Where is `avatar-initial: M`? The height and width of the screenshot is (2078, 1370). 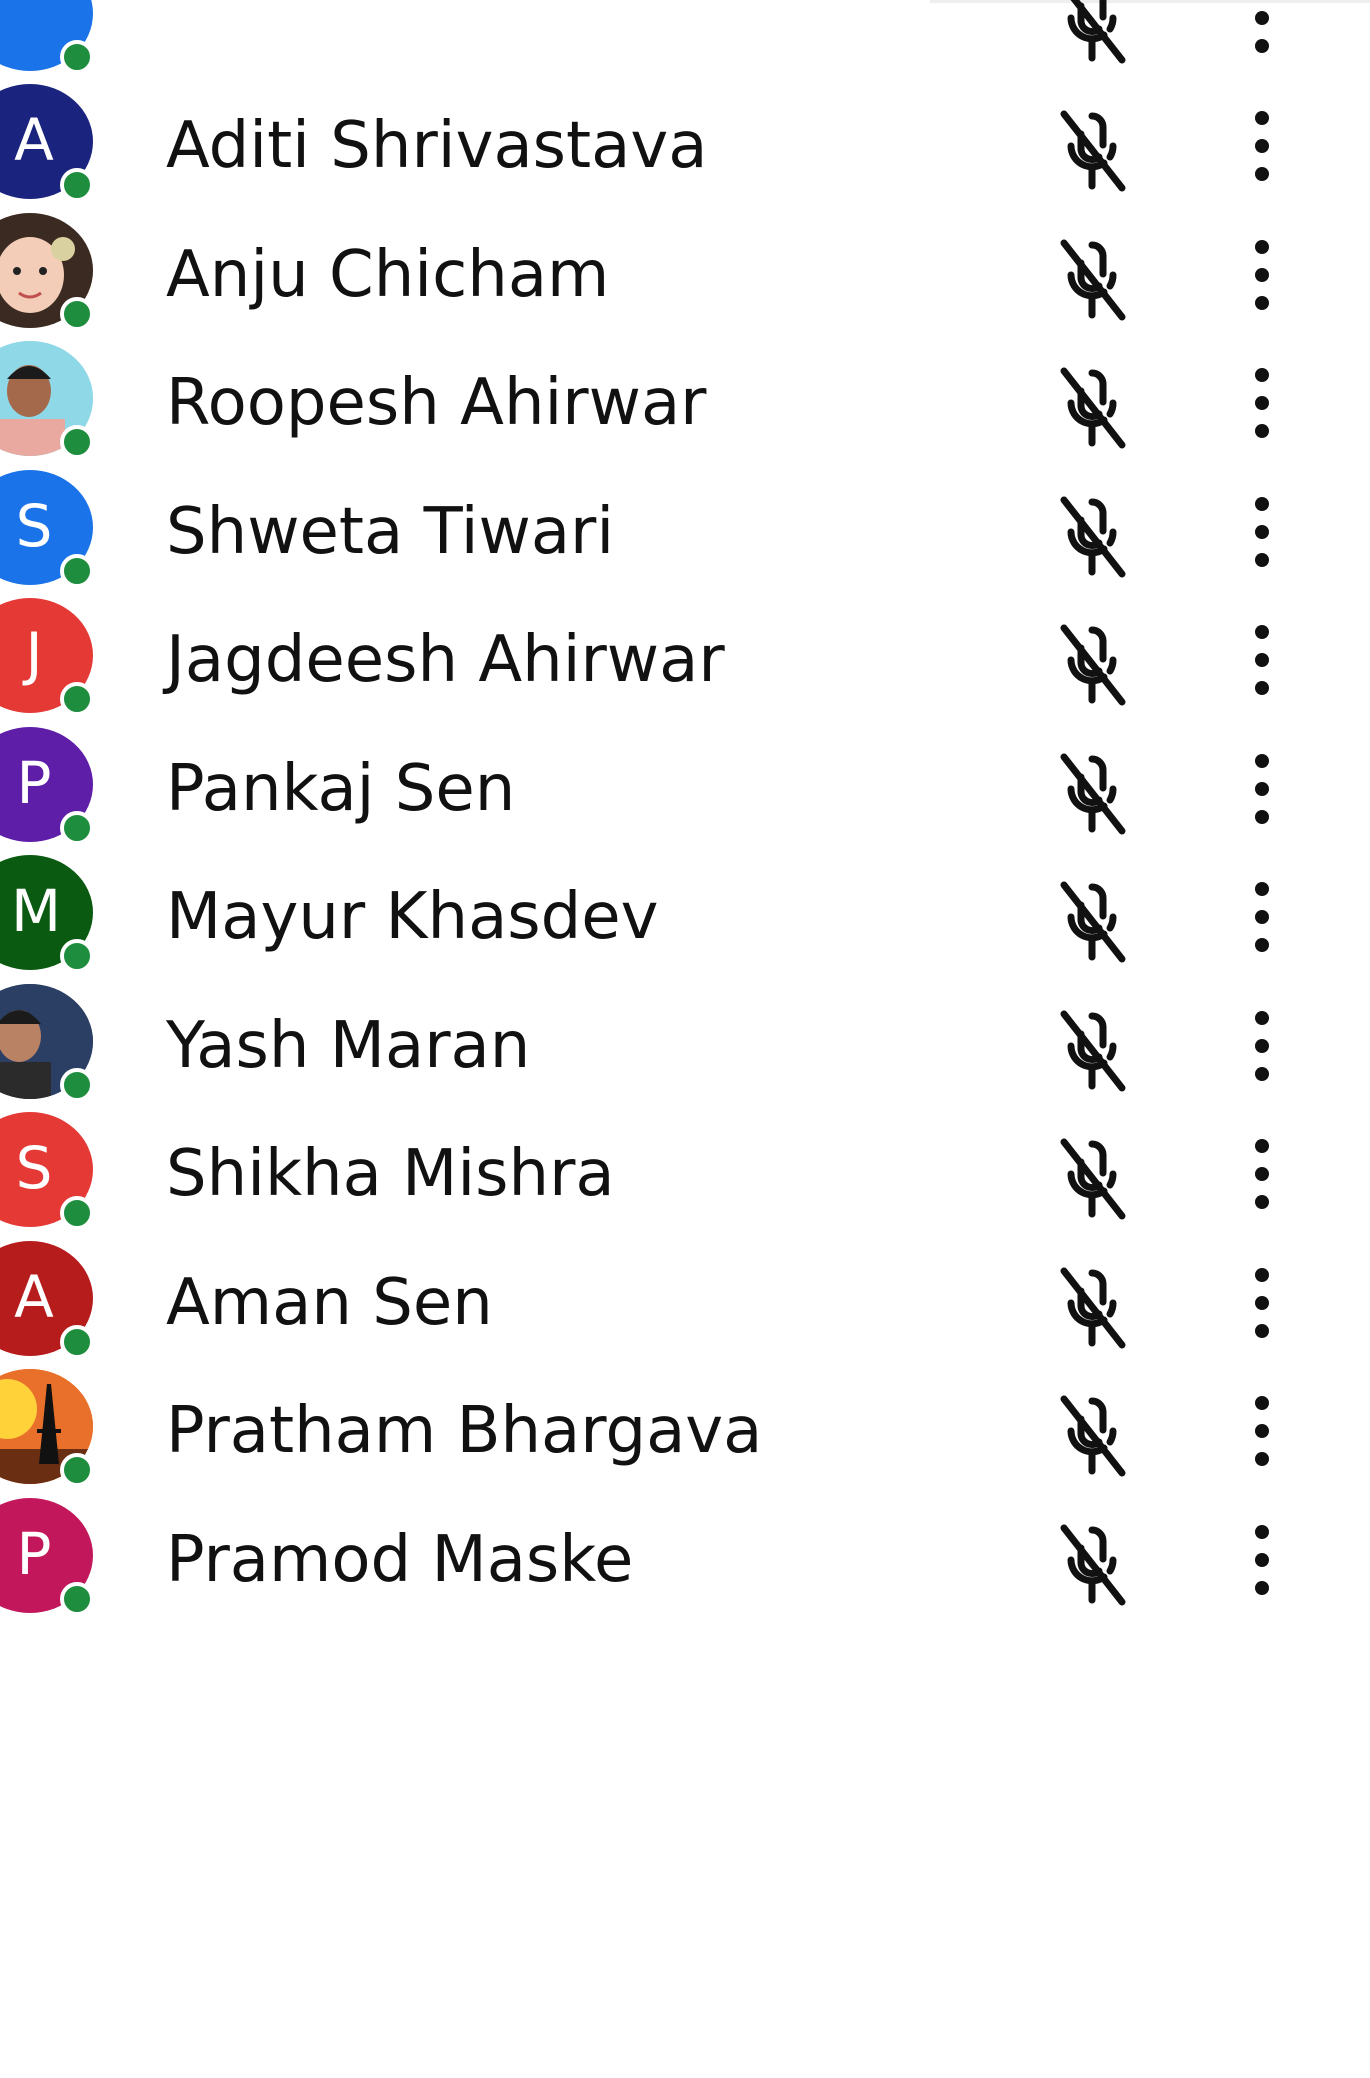
avatar-initial: M is located at coordinates (36, 911).